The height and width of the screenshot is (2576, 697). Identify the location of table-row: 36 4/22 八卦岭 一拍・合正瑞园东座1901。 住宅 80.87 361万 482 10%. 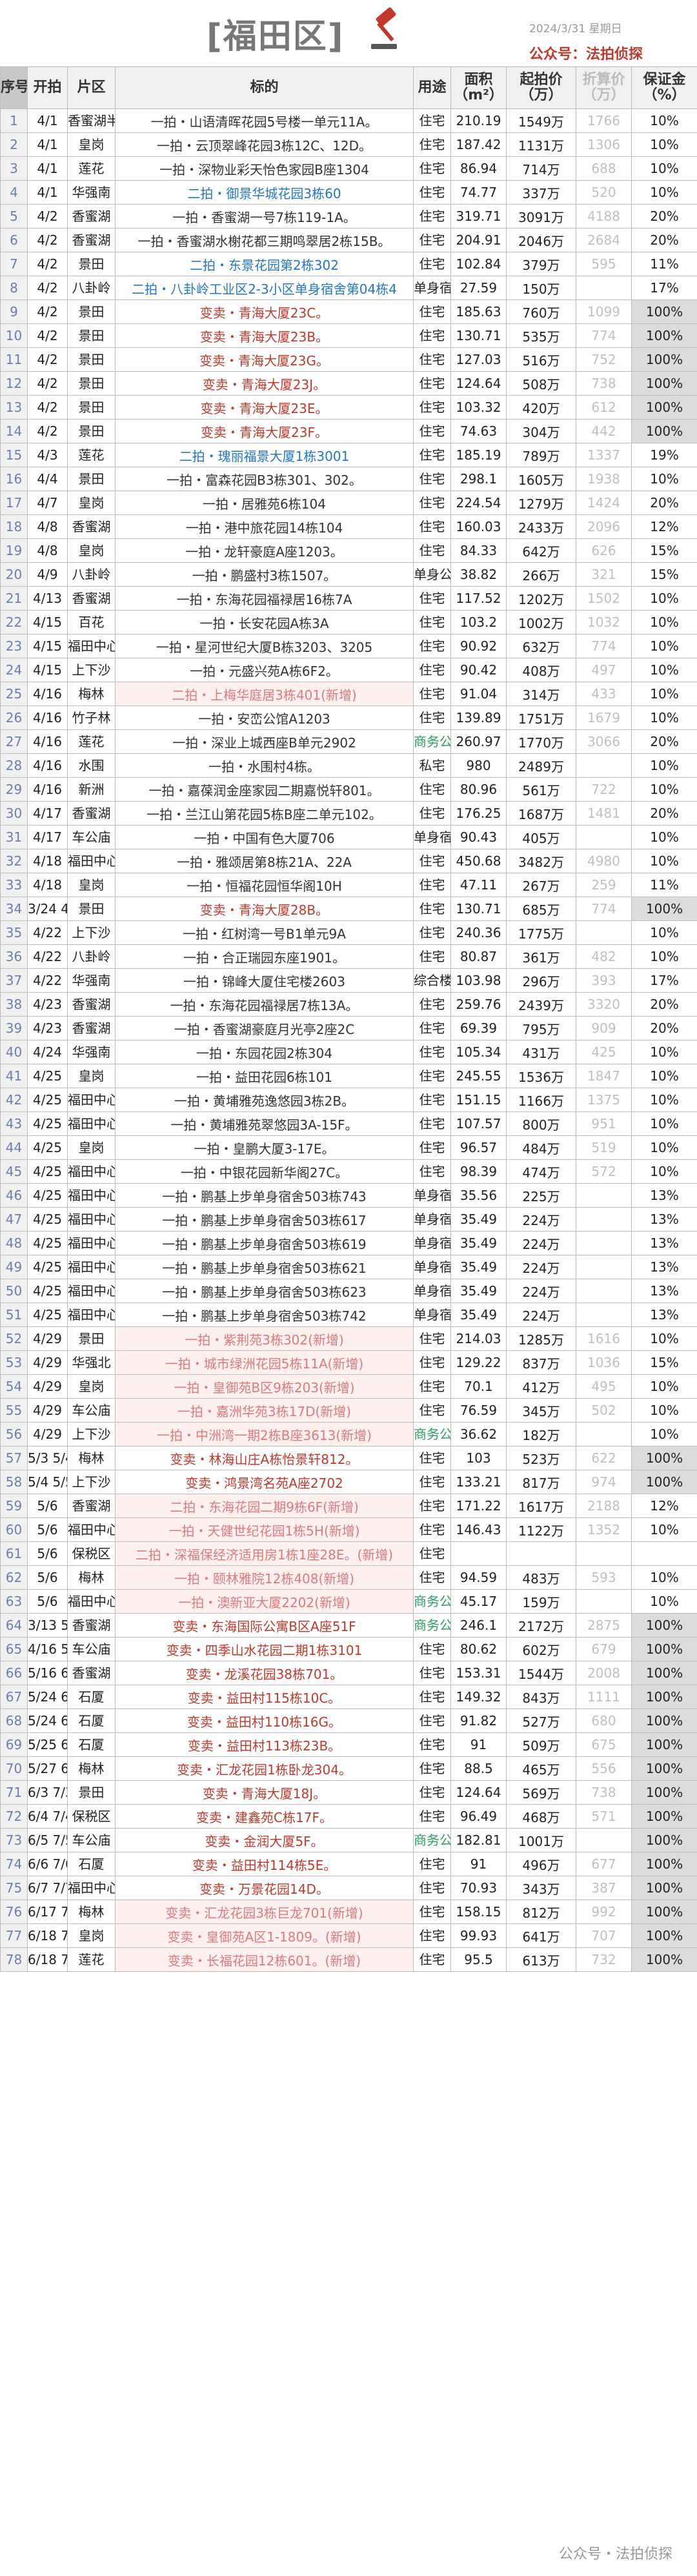
(348, 956).